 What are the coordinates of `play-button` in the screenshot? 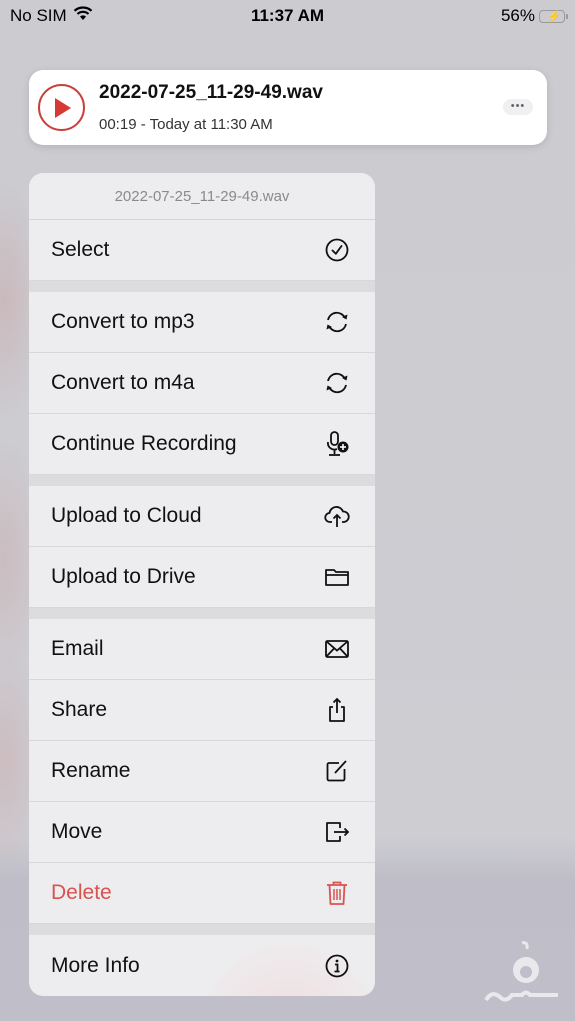 It's located at (61, 107).